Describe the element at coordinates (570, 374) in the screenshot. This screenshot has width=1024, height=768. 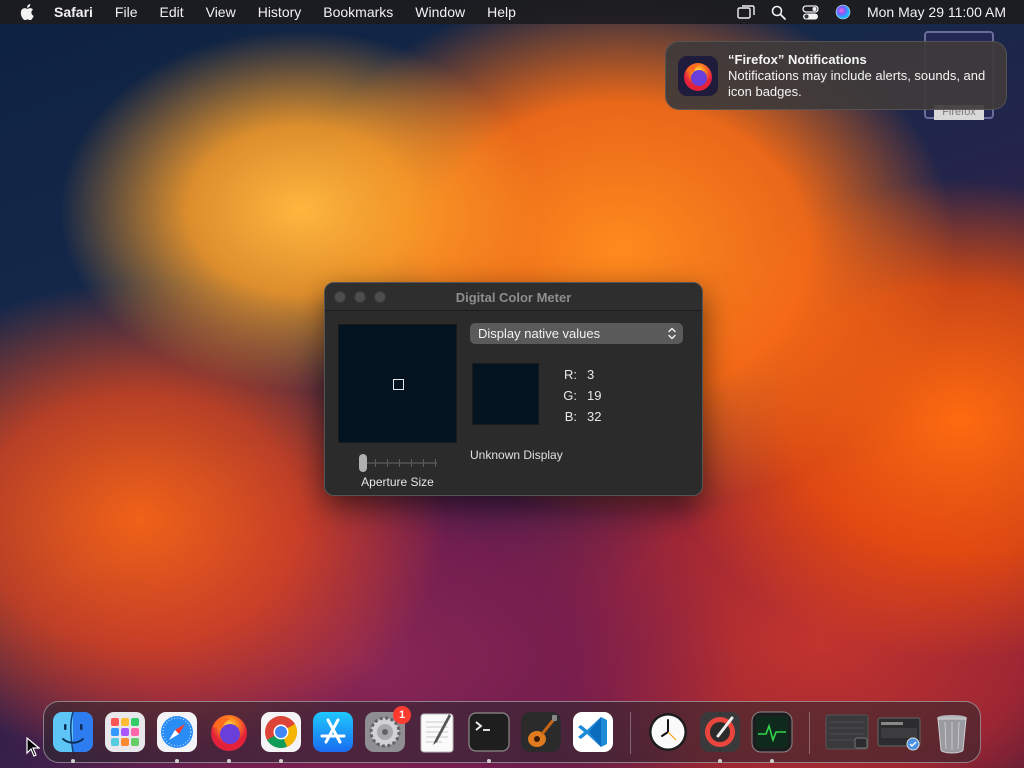
I see `r-label: R:` at that location.